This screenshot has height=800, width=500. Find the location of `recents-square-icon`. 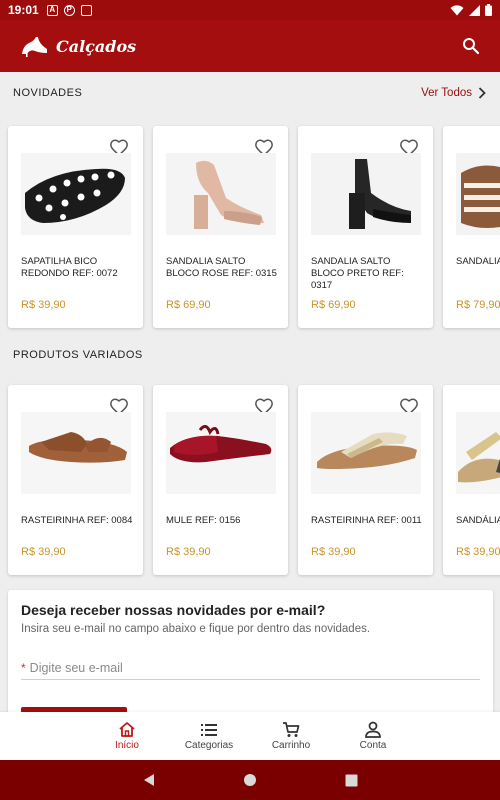

recents-square-icon is located at coordinates (351, 780).